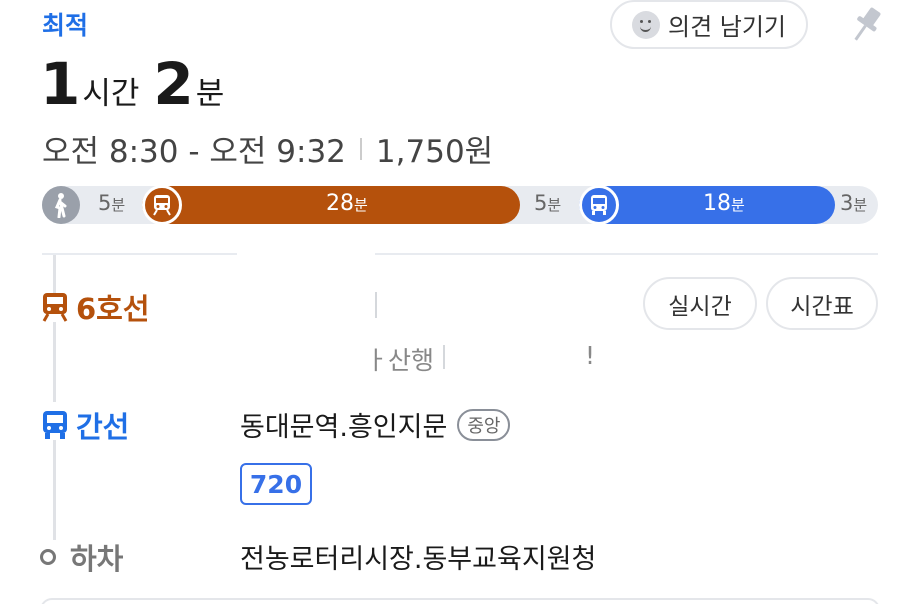 The width and height of the screenshot is (920, 604). What do you see at coordinates (60, 84) in the screenshot?
I see `duration-hours: 1` at bounding box center [60, 84].